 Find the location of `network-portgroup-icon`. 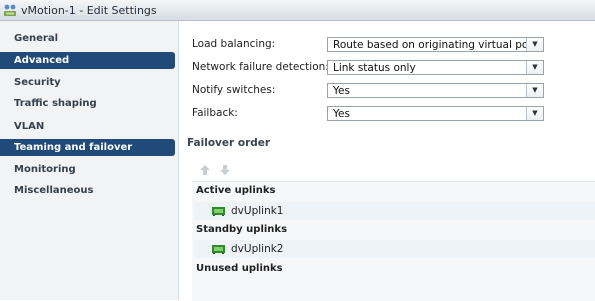

network-portgroup-icon is located at coordinates (10, 10).